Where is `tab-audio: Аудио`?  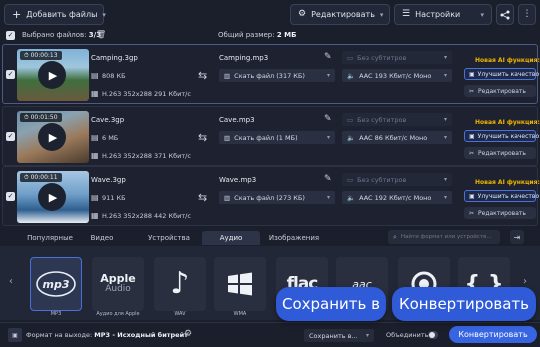 tab-audio: Аудио is located at coordinates (231, 238).